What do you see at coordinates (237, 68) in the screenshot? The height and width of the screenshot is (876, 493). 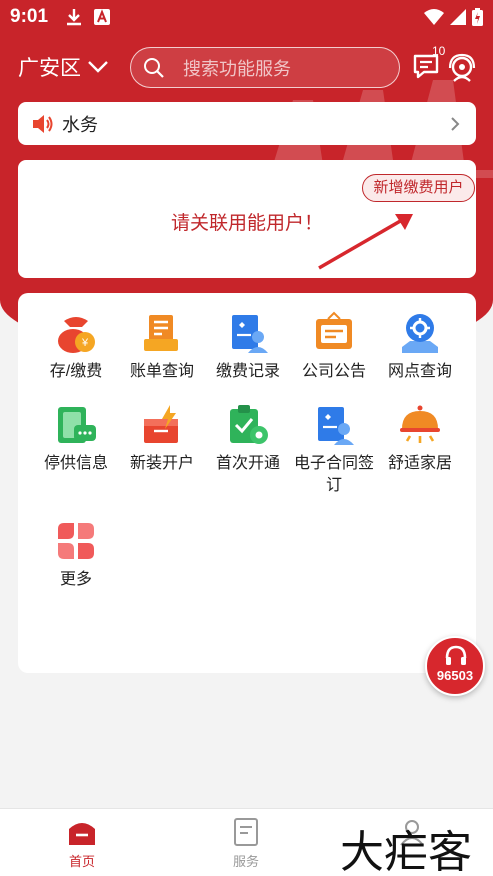 I see `search-placeholder: 搜索功能服务` at bounding box center [237, 68].